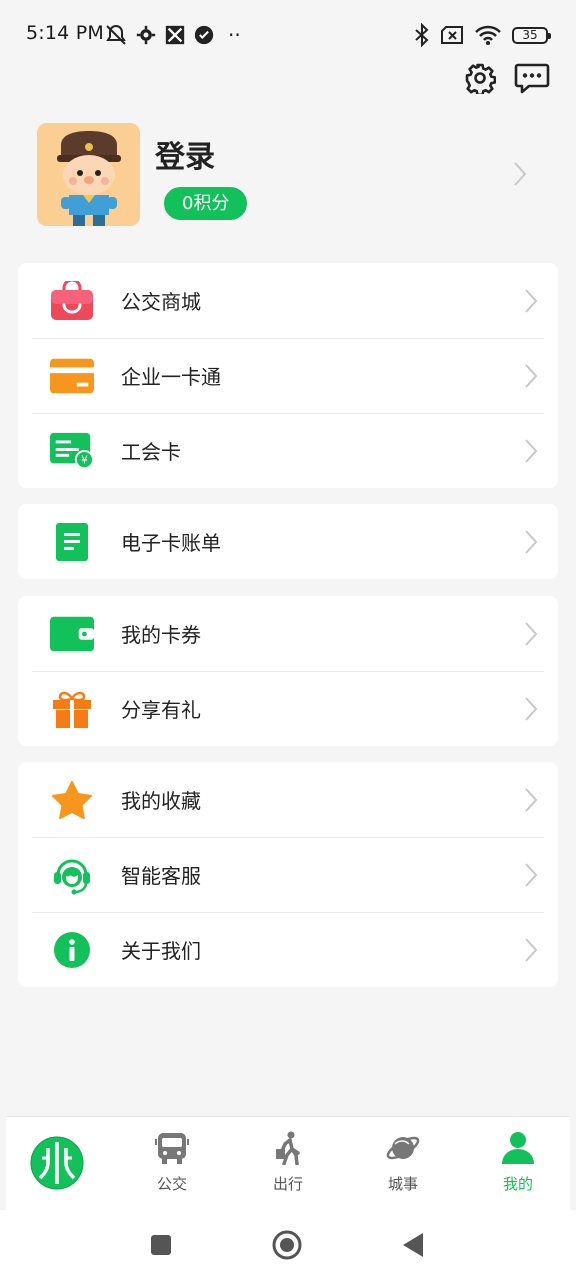 This screenshot has height=1280, width=576. I want to click on brand-logo-button, so click(57, 1163).